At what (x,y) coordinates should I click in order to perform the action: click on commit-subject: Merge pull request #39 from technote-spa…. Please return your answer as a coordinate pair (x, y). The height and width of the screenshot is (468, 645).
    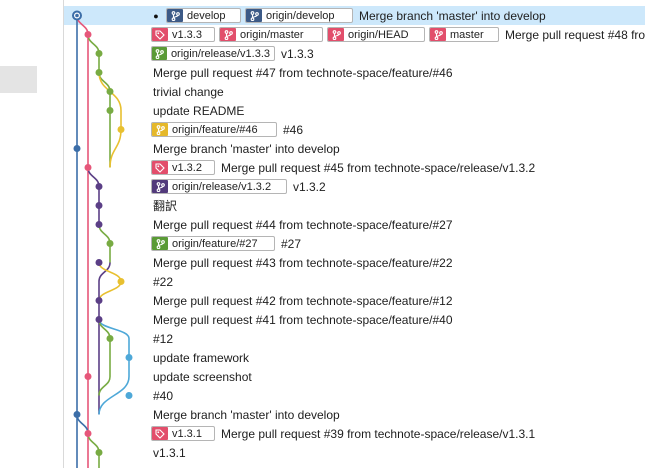
    Looking at the image, I should click on (378, 433).